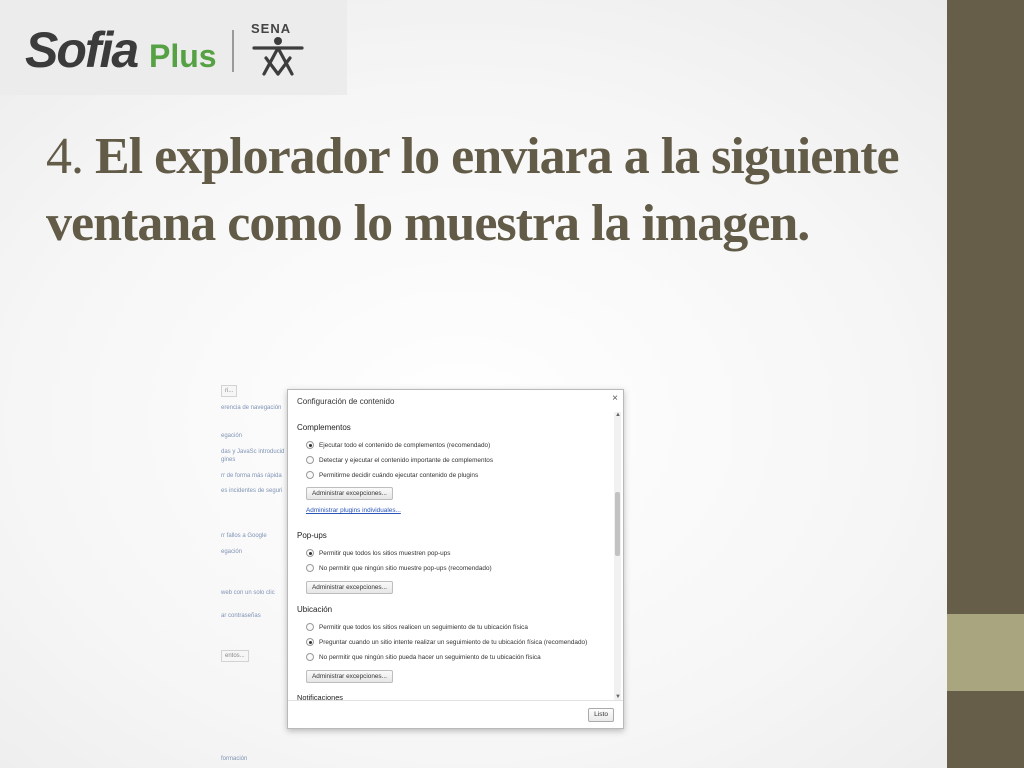  I want to click on logo-plus-text: Plus, so click(183, 56).